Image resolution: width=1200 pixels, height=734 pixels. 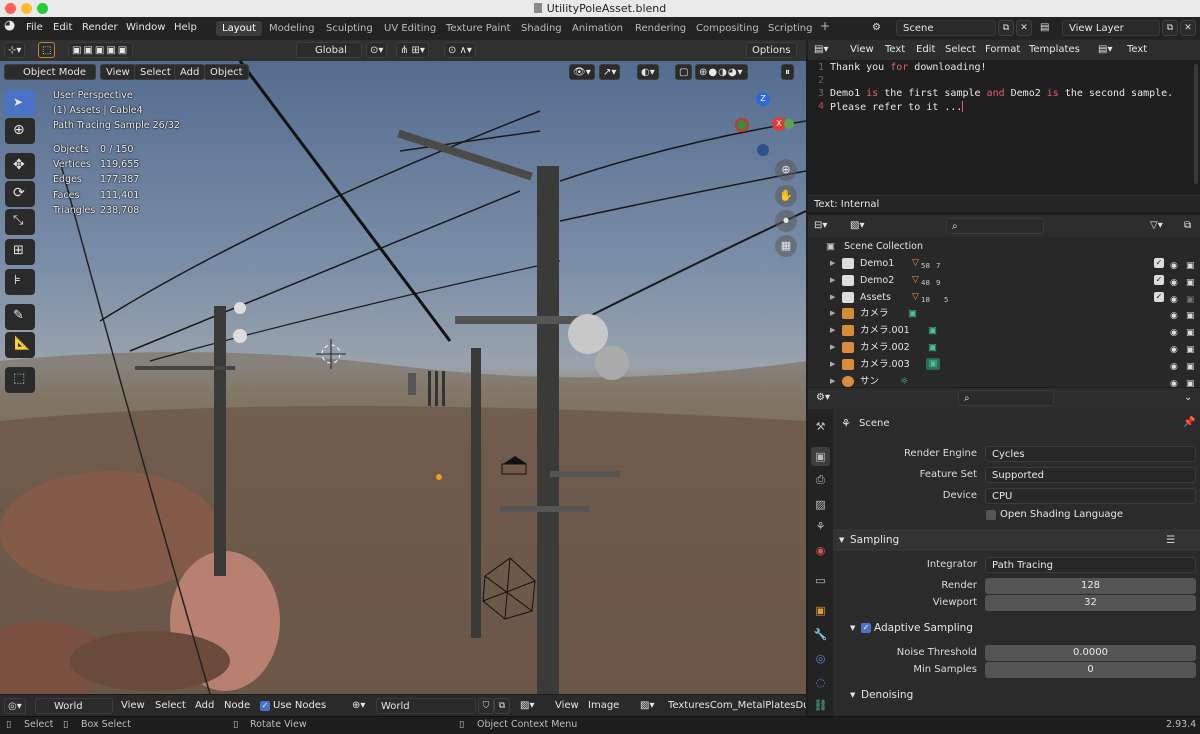 What do you see at coordinates (567, 706) in the screenshot?
I see `image-menu-view: View` at bounding box center [567, 706].